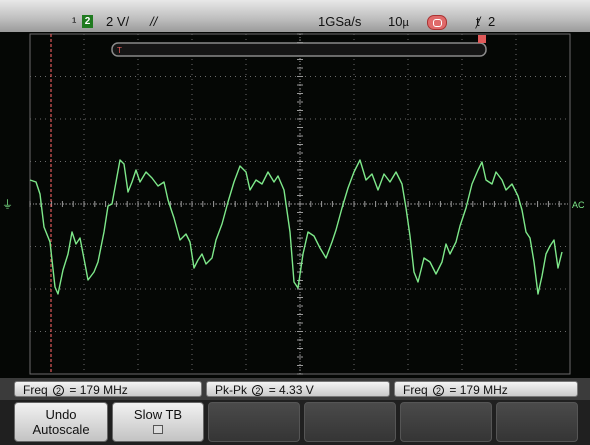 The height and width of the screenshot is (445, 590). I want to click on slow-tb-button: Slow TB, so click(158, 422).